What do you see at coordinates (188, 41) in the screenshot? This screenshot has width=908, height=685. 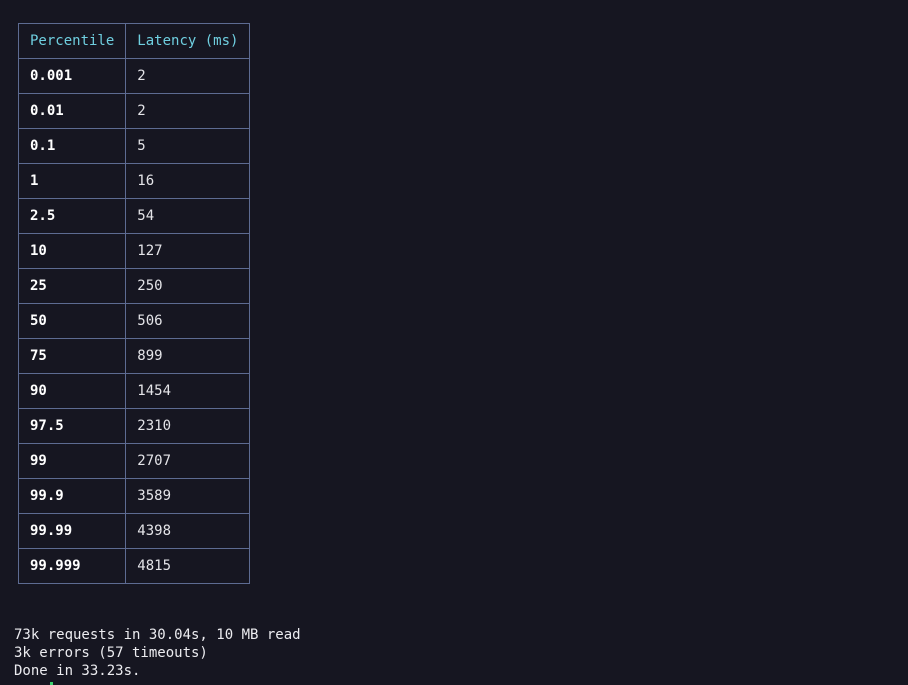 I see `latency-column-header: Latency (ms)` at bounding box center [188, 41].